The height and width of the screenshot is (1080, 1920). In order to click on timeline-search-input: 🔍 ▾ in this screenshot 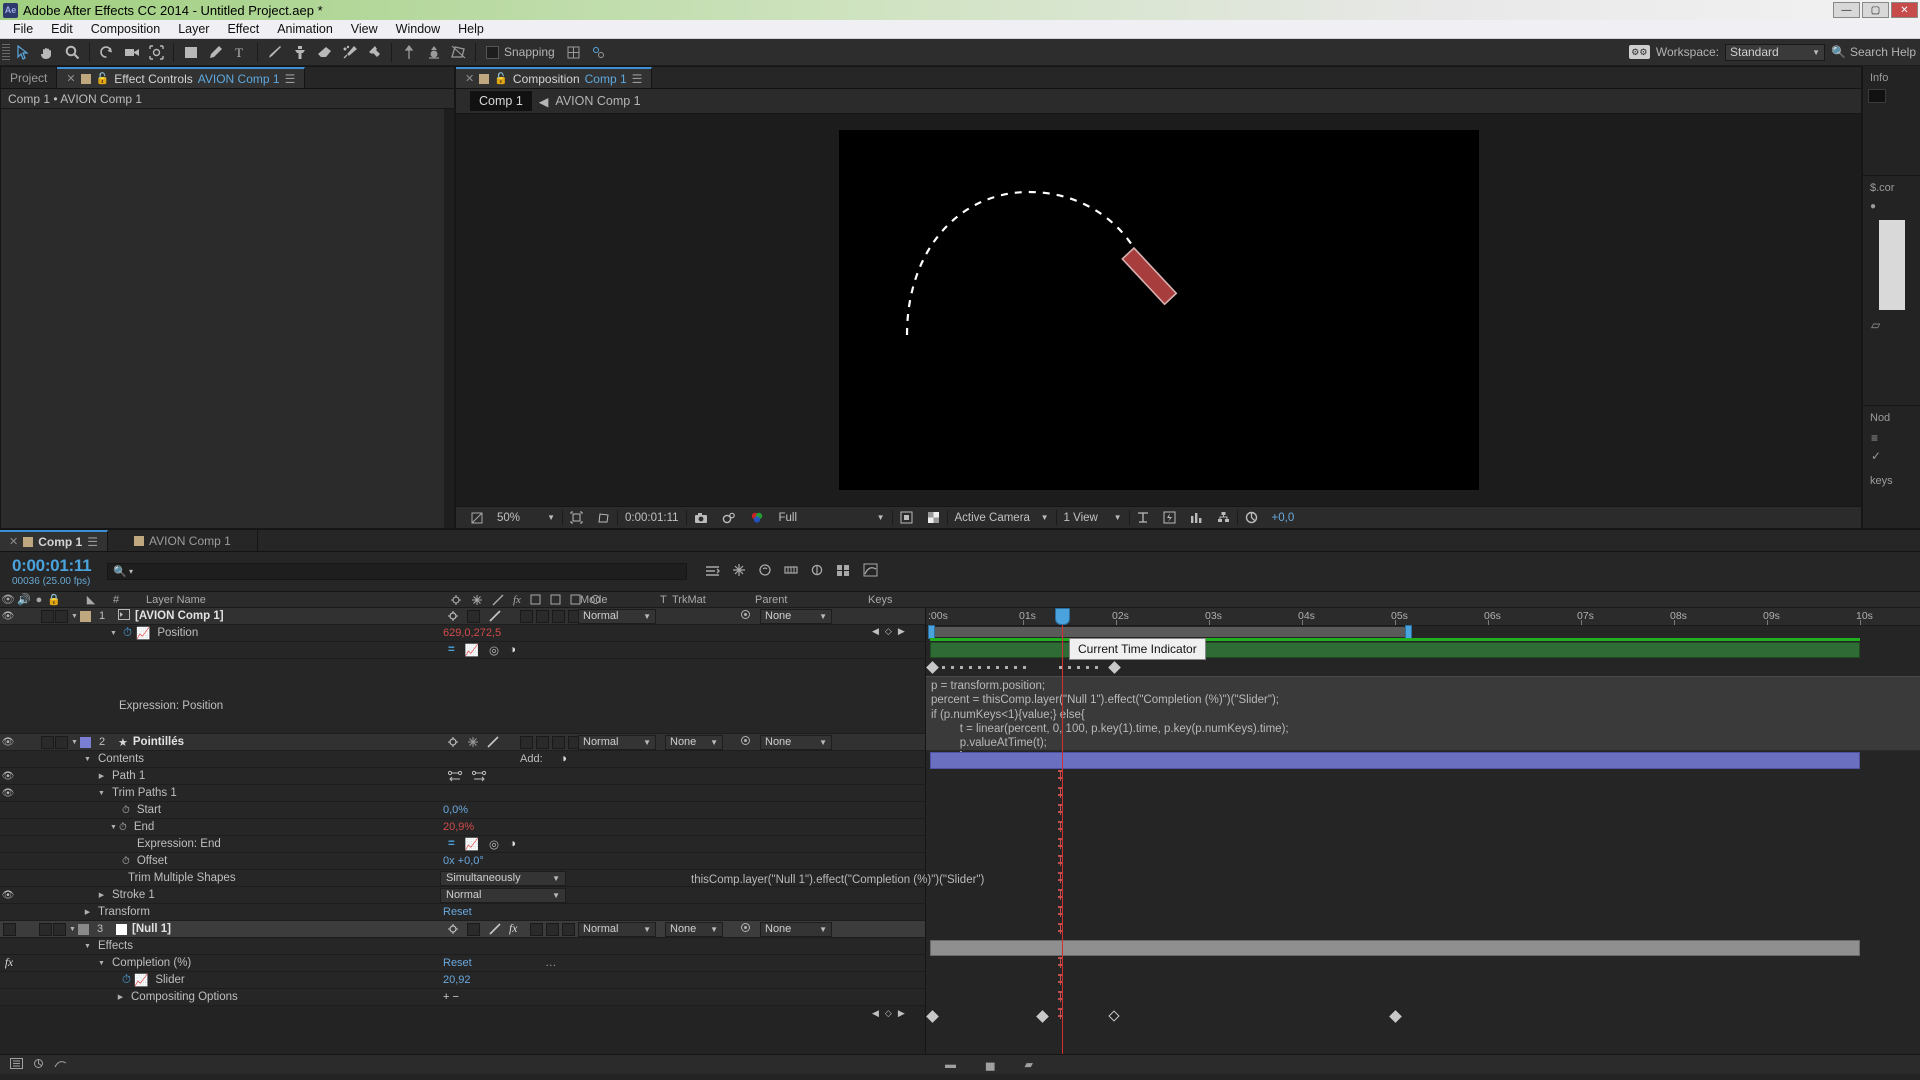, I will do `click(397, 571)`.